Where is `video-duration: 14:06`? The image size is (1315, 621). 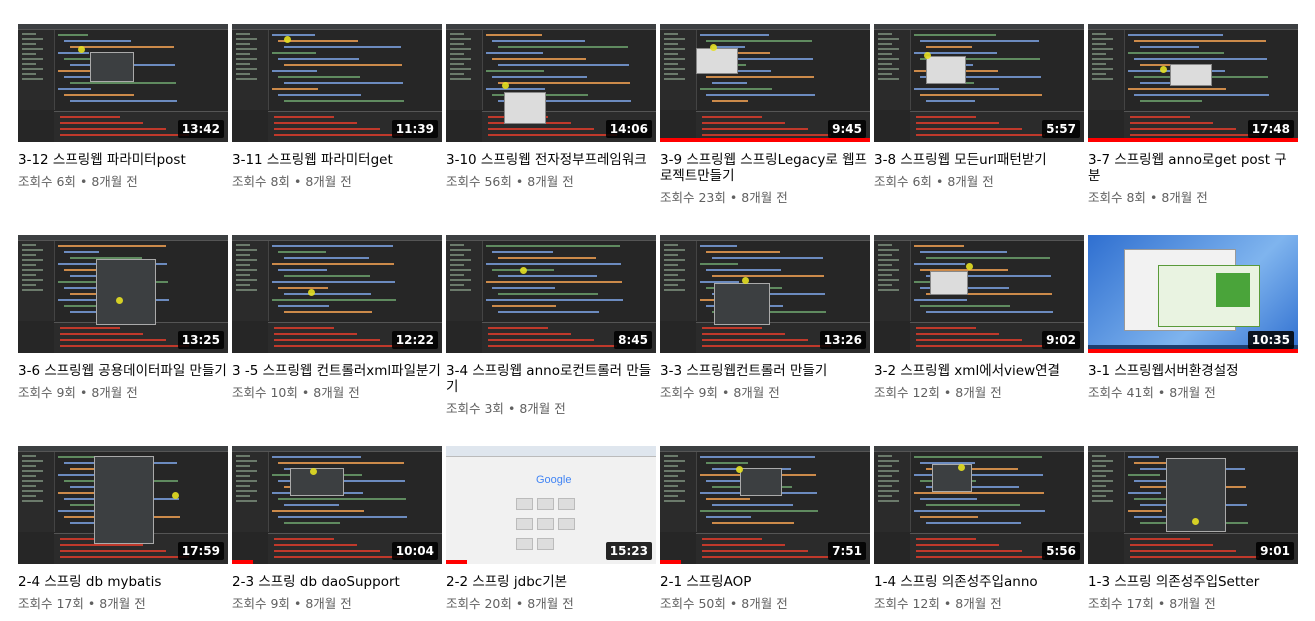 video-duration: 14:06 is located at coordinates (628, 129).